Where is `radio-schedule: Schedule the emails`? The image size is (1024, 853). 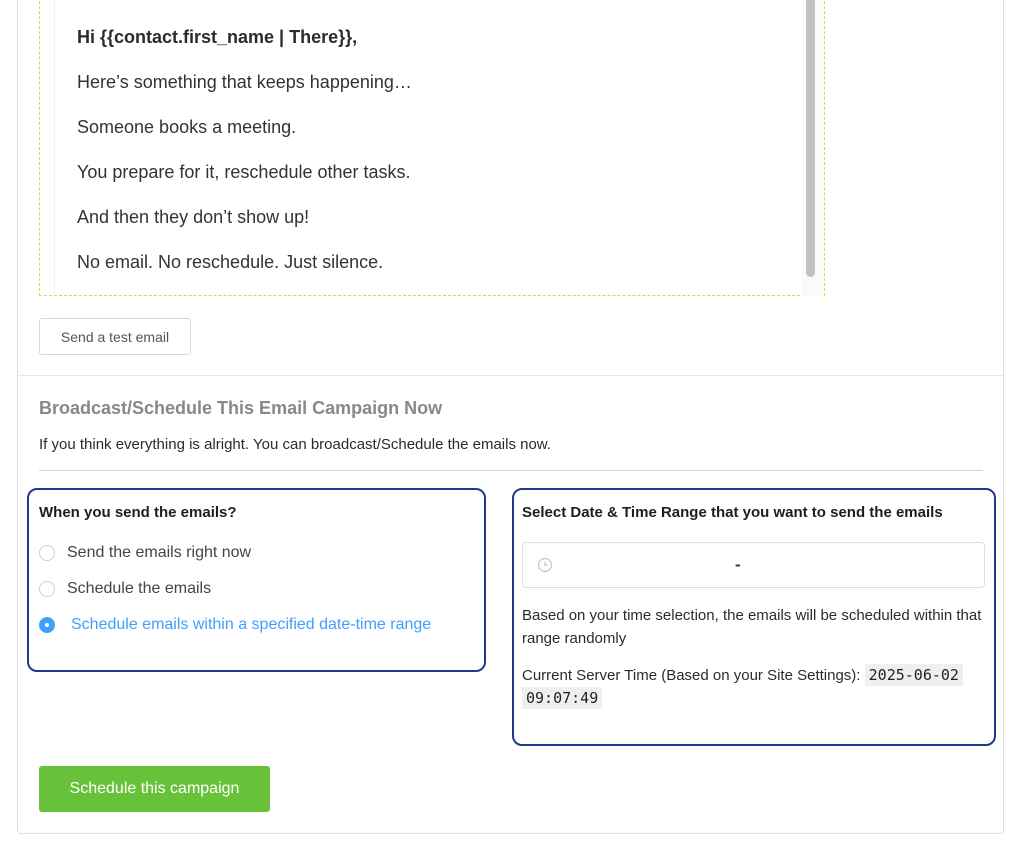
radio-schedule: Schedule the emails is located at coordinates (125, 589).